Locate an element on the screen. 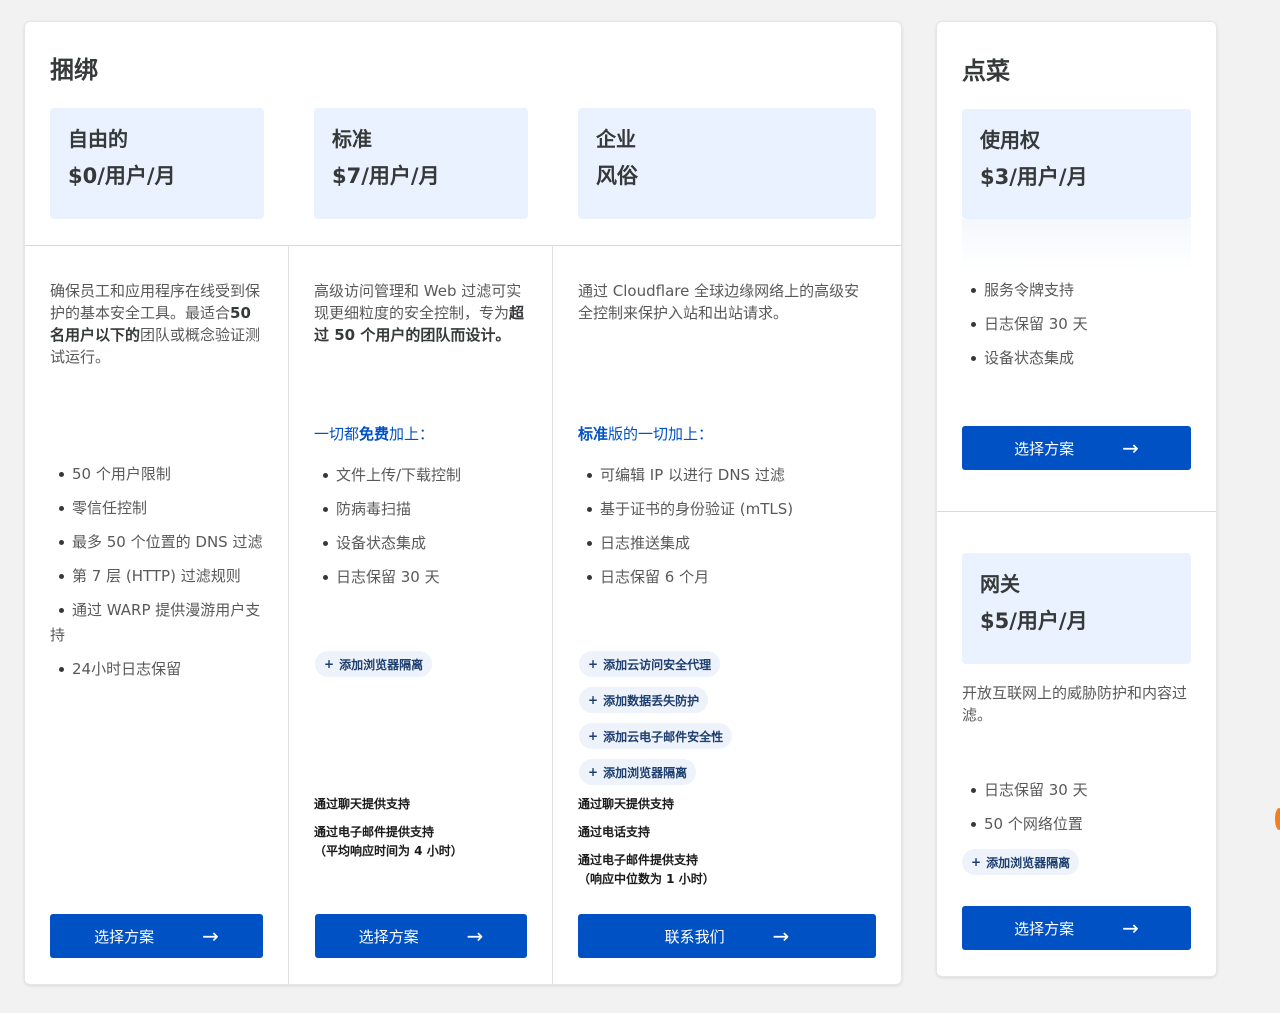 The width and height of the screenshot is (1280, 1013). plan-standard-includes-label: 一切都免费加上： is located at coordinates (374, 434).